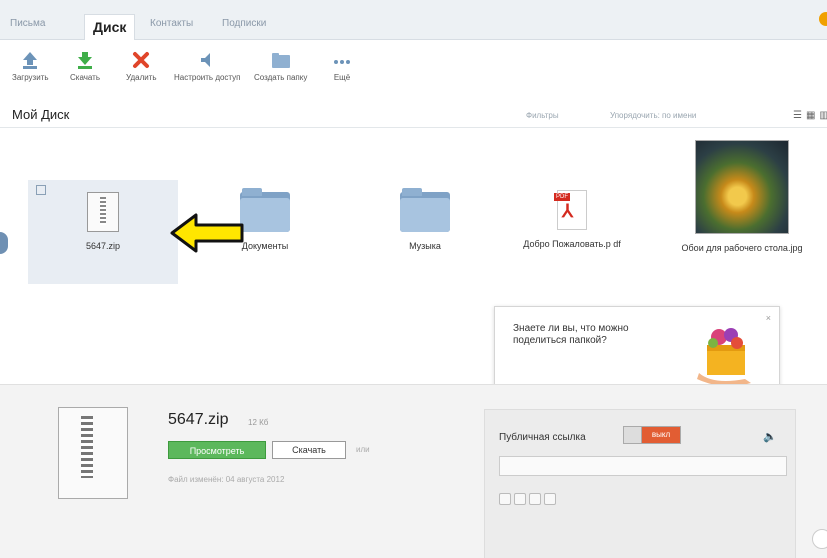  I want to click on external-link-icon, so click(41, 190).